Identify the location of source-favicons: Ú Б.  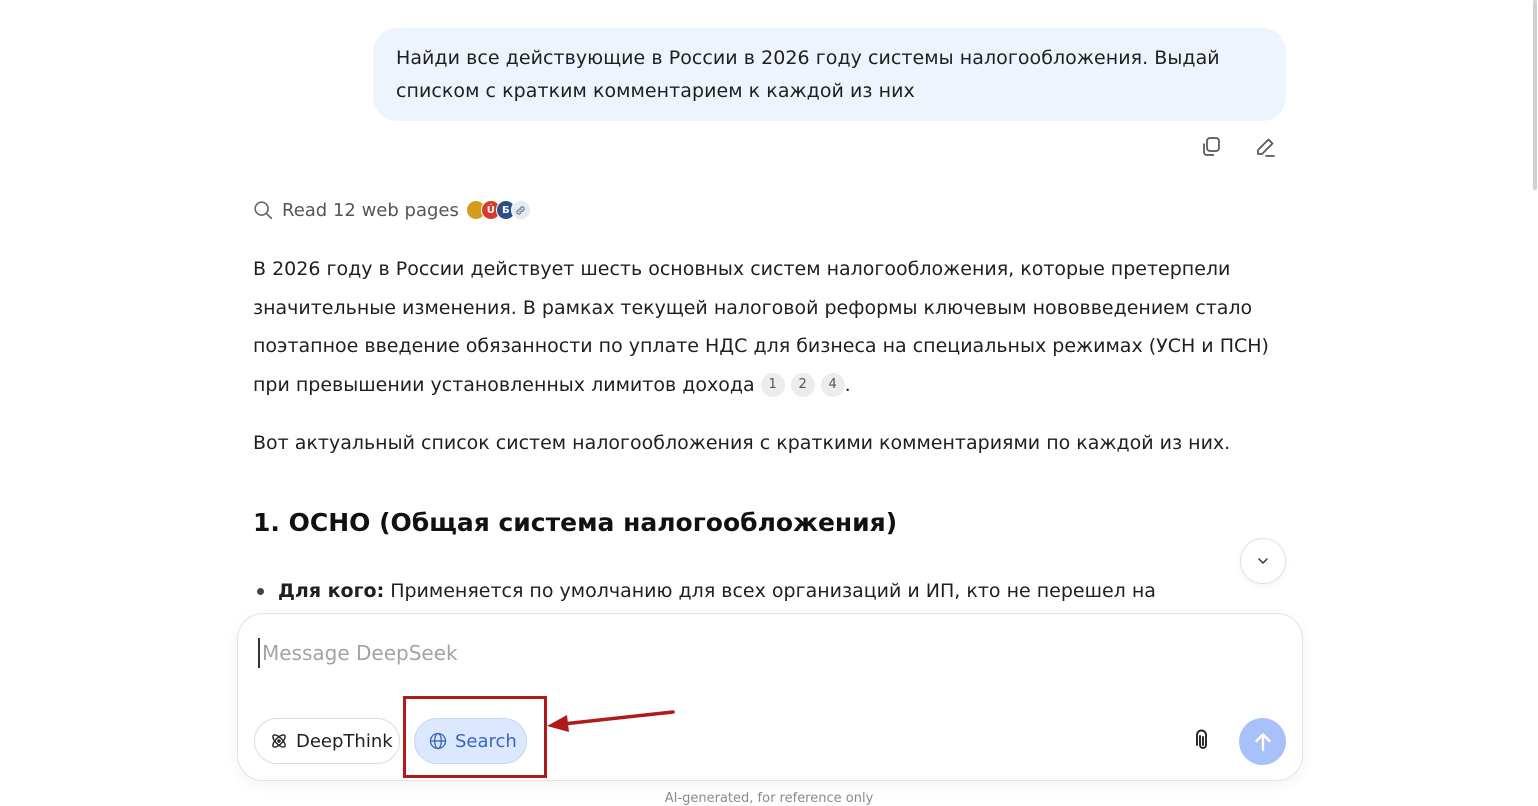
(498, 210).